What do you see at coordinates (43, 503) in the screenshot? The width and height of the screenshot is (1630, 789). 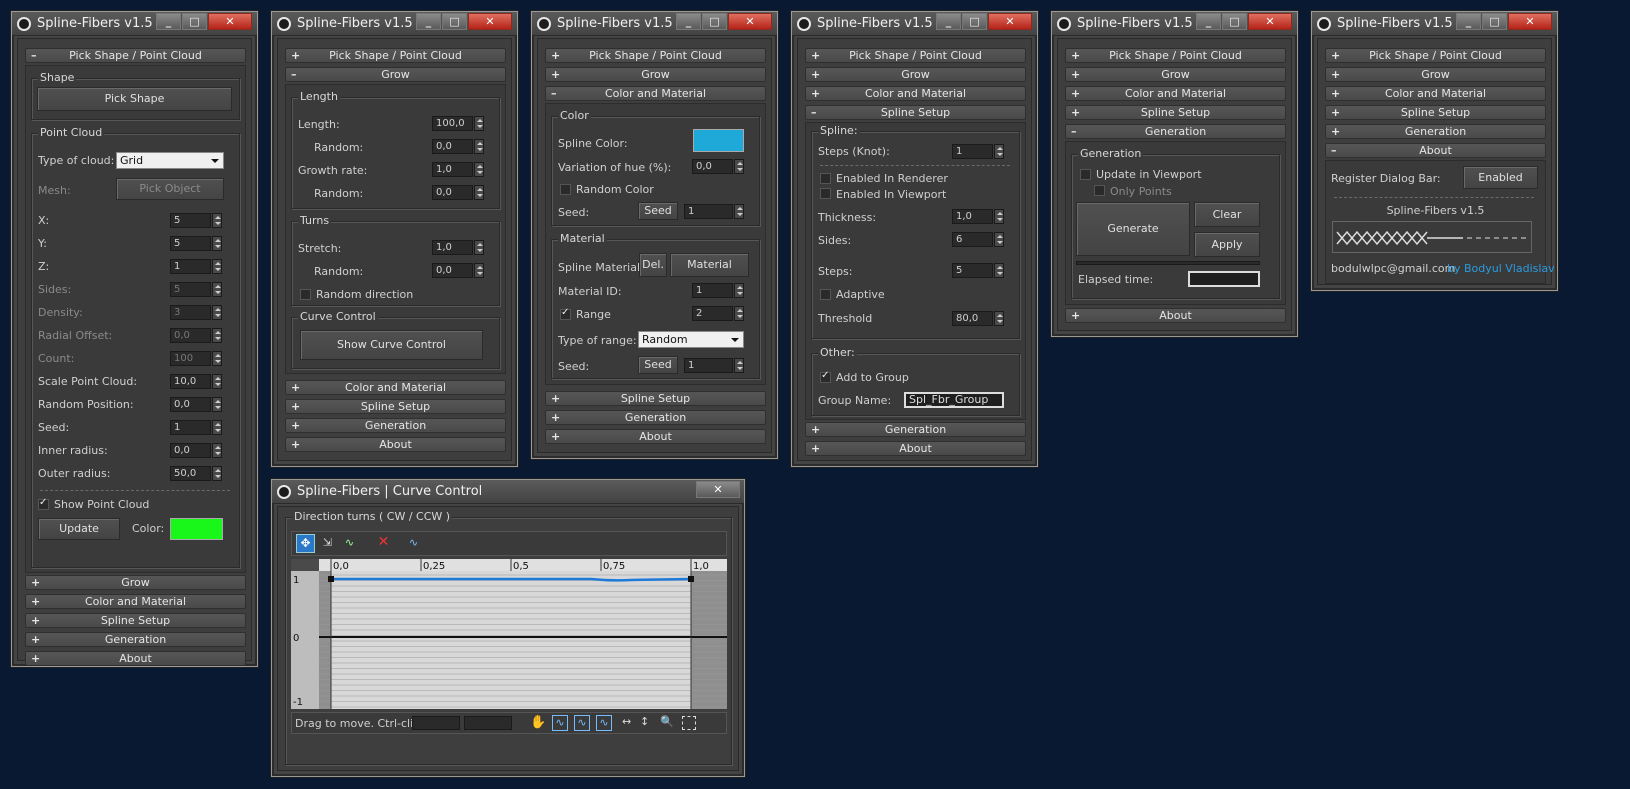 I see `show-point-cloud-checkbox` at bounding box center [43, 503].